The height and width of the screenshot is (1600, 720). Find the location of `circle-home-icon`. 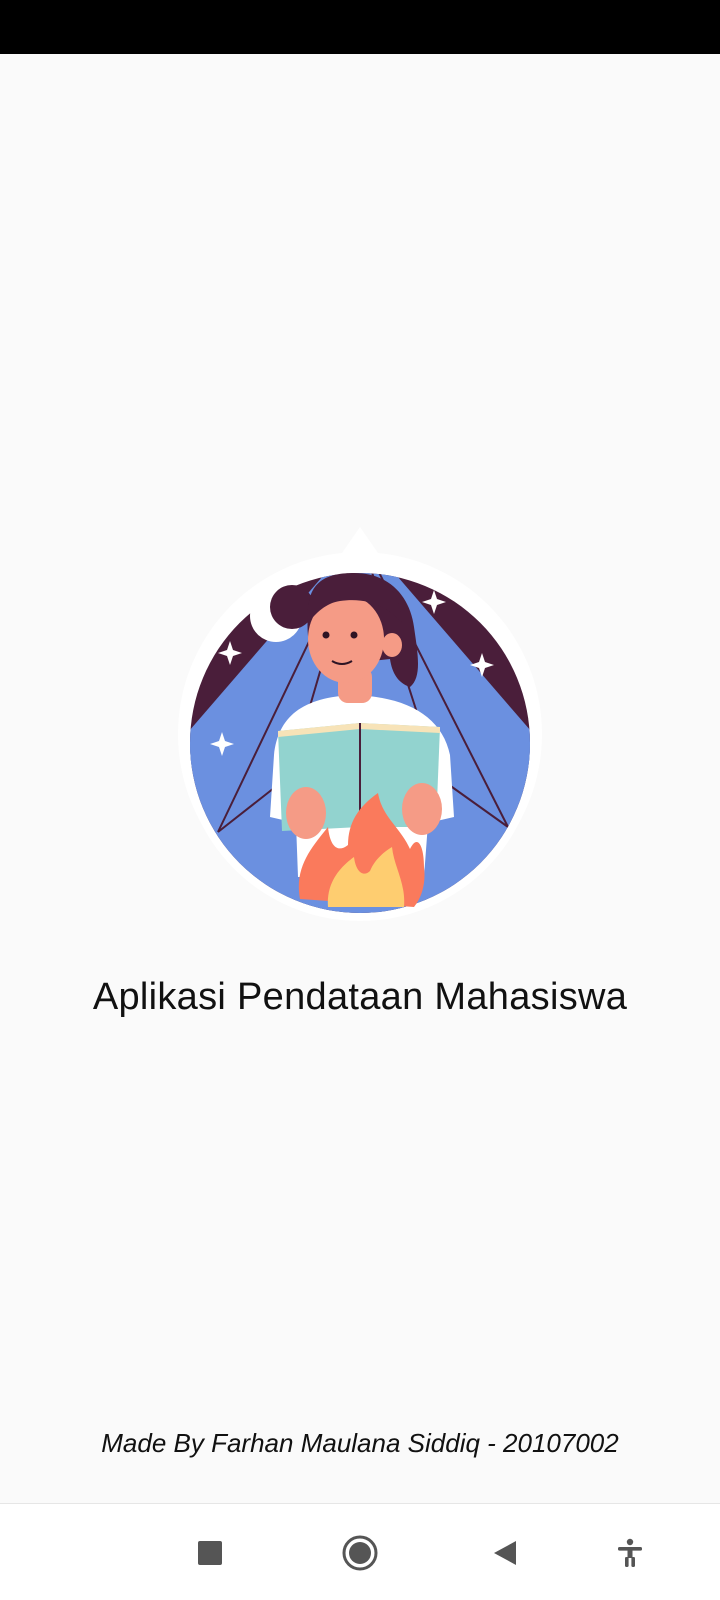

circle-home-icon is located at coordinates (360, 1552).